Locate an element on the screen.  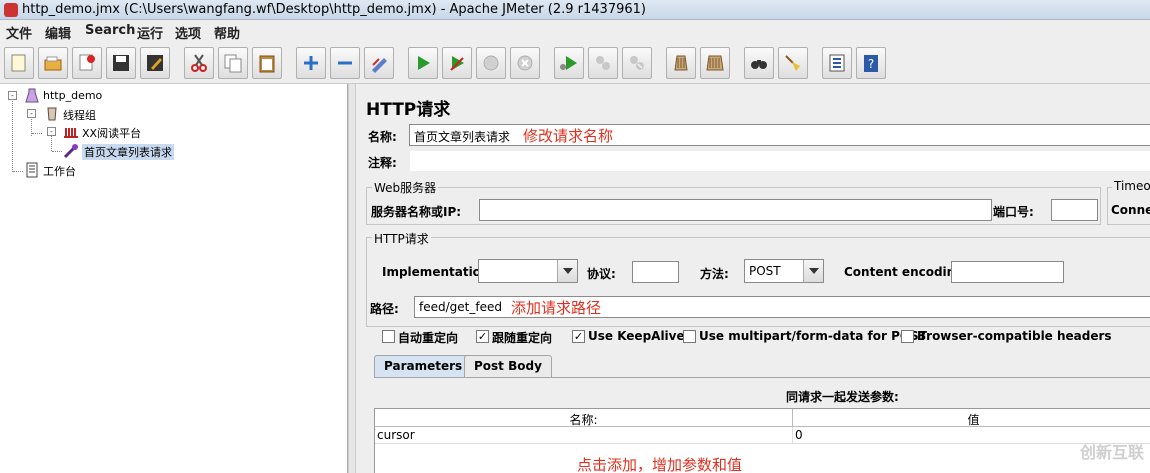
start-button is located at coordinates (423, 63).